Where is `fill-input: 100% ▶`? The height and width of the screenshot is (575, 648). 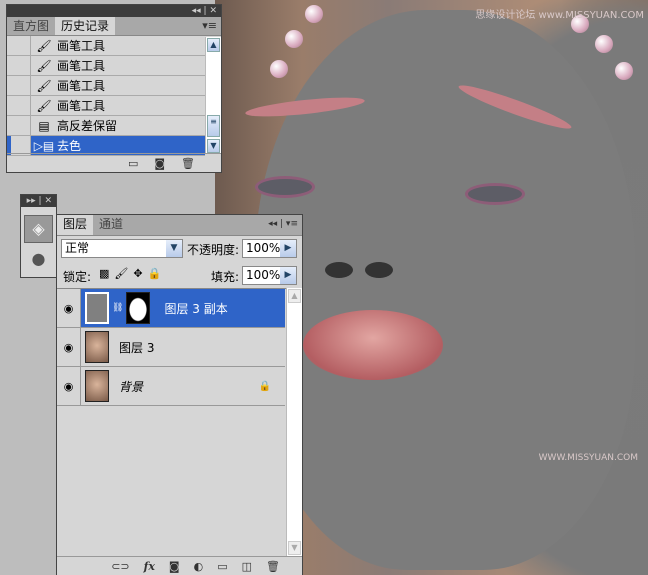
fill-input: 100% ▶ is located at coordinates (269, 275).